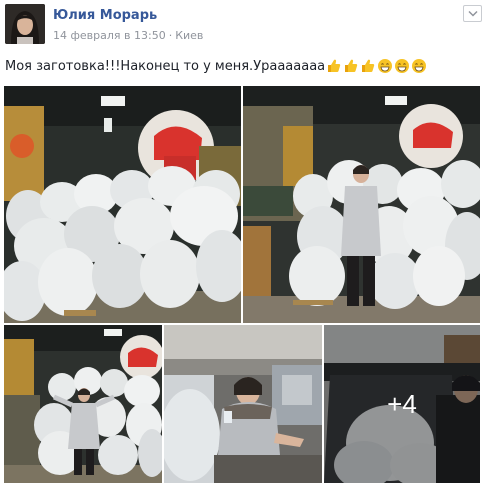 This screenshot has height=487, width=486. I want to click on post-meta: 14 февраля в 13:50 · Киев, so click(128, 35).